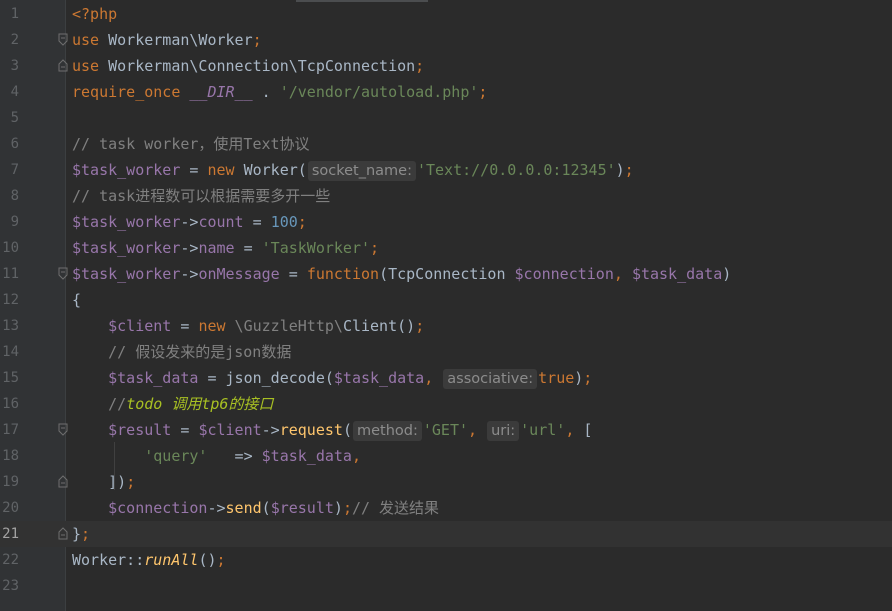 The height and width of the screenshot is (611, 892). I want to click on code-token: // 假设发来的是json数据, so click(182, 352).